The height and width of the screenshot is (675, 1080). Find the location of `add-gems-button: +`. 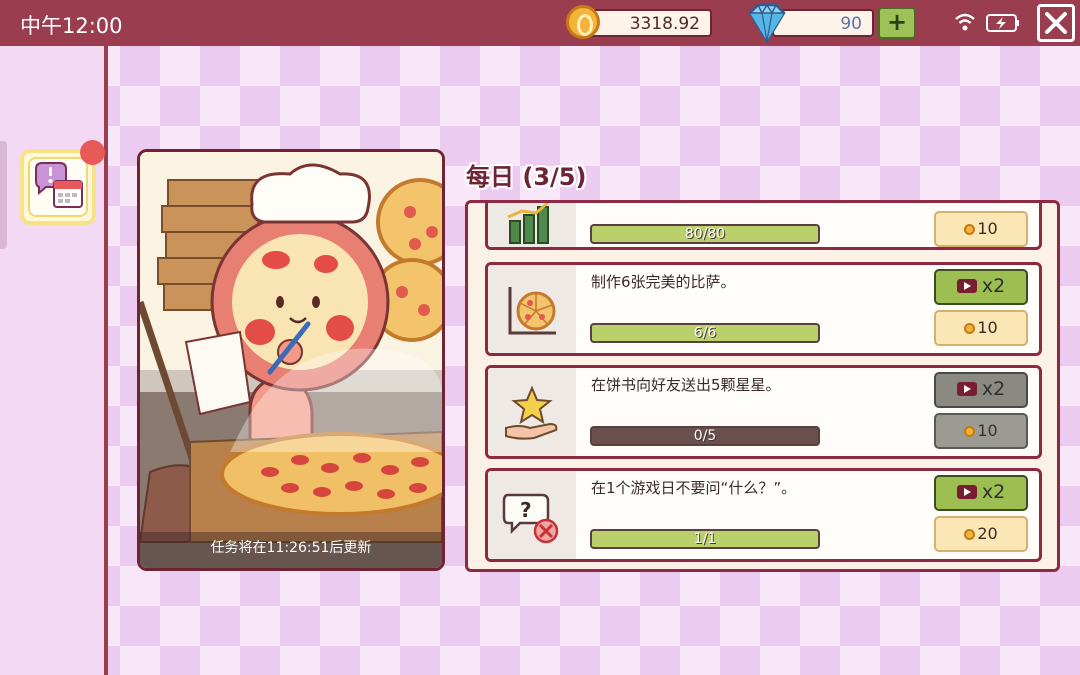

add-gems-button: + is located at coordinates (897, 23).